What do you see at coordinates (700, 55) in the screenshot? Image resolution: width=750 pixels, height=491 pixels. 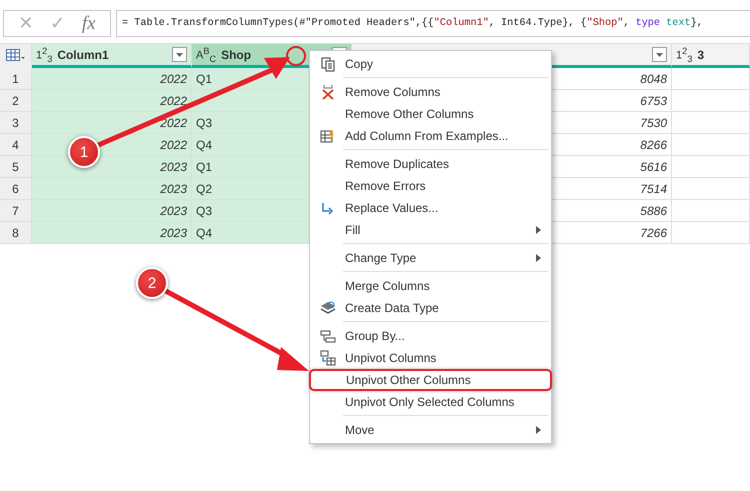 I see `column-name: 3` at bounding box center [700, 55].